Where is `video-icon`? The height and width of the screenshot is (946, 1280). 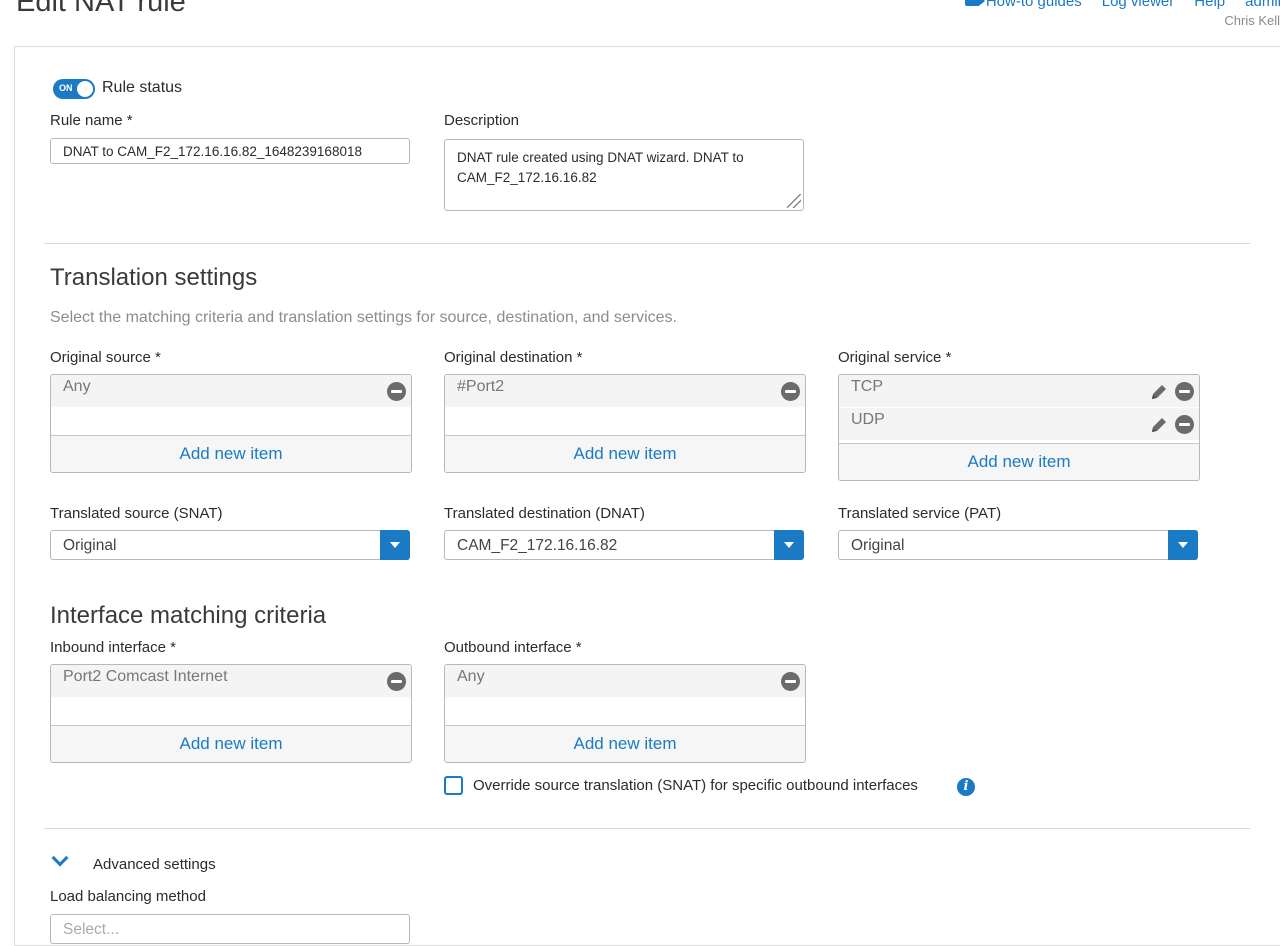 video-icon is located at coordinates (974, 3).